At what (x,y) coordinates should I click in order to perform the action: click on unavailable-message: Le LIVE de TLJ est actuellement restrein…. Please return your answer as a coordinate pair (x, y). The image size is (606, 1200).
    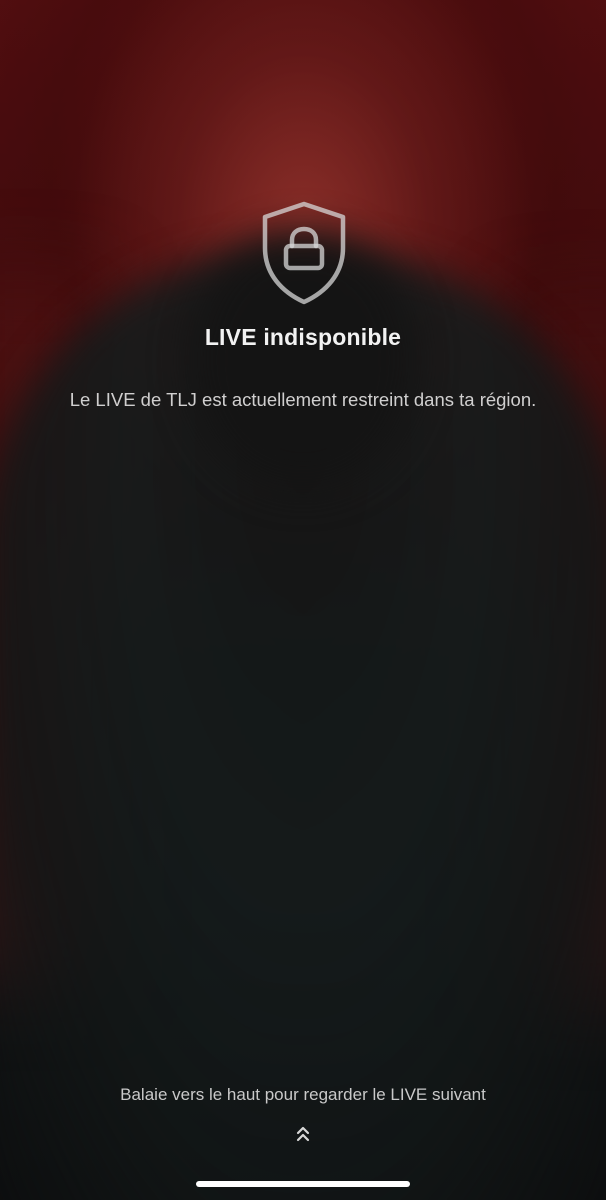
    Looking at the image, I should click on (303, 399).